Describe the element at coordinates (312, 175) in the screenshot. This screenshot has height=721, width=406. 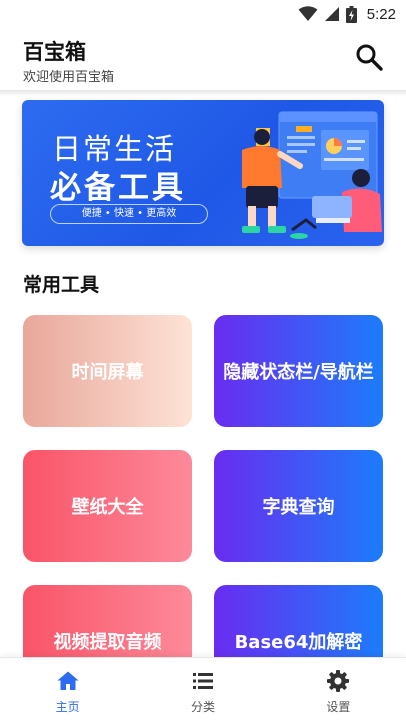
I see `banner-illustration` at that location.